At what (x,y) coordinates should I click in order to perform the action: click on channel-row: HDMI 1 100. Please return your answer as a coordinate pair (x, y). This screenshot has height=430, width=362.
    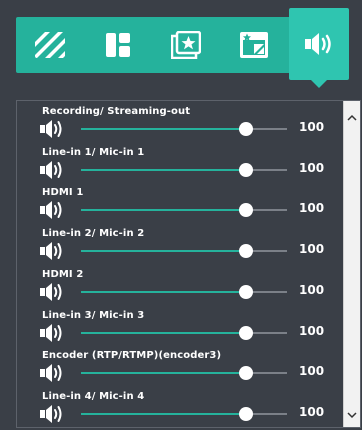
    Looking at the image, I should click on (179, 206).